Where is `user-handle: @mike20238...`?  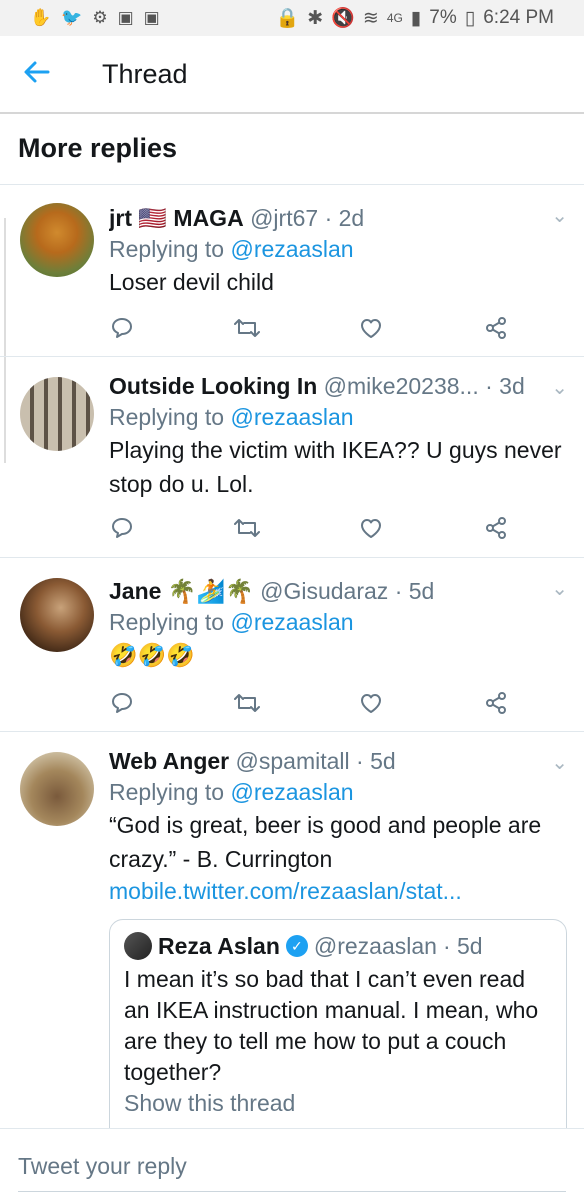
user-handle: @mike20238... is located at coordinates (401, 386).